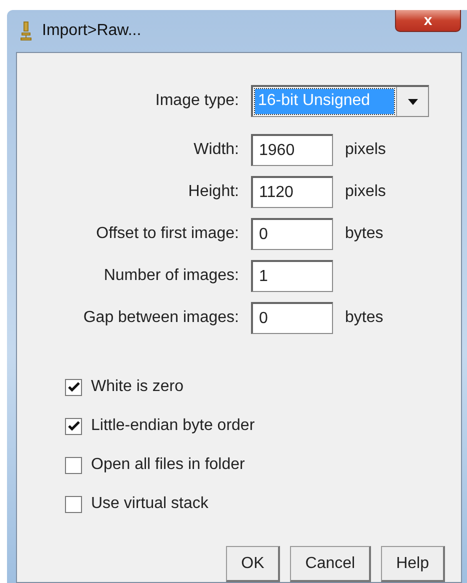  I want to click on text-field: 1, so click(292, 276).